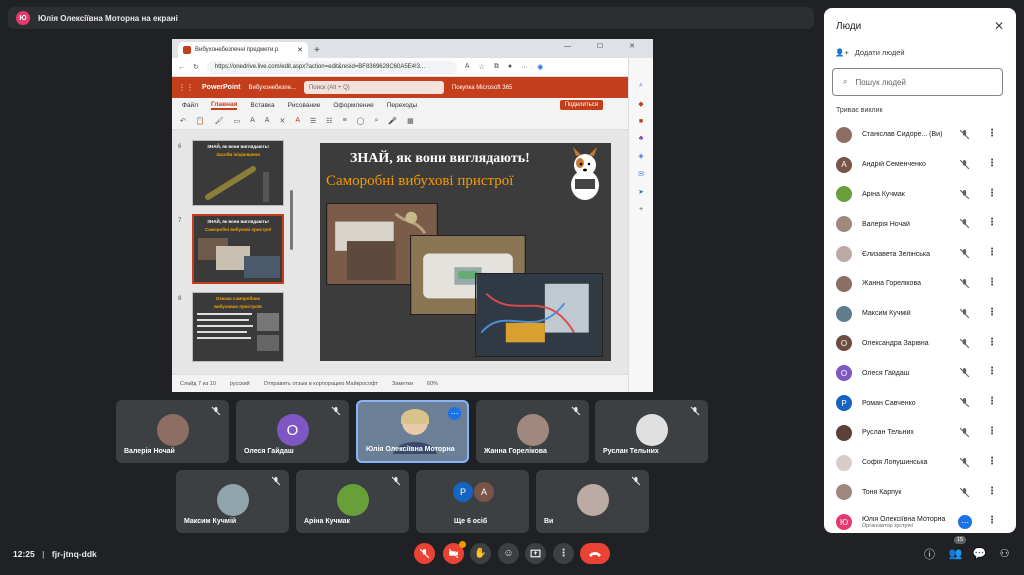 This screenshot has width=1024, height=575. Describe the element at coordinates (920, 165) in the screenshot. I see `list-item: А Андрій Семенченко ⋮` at that location.